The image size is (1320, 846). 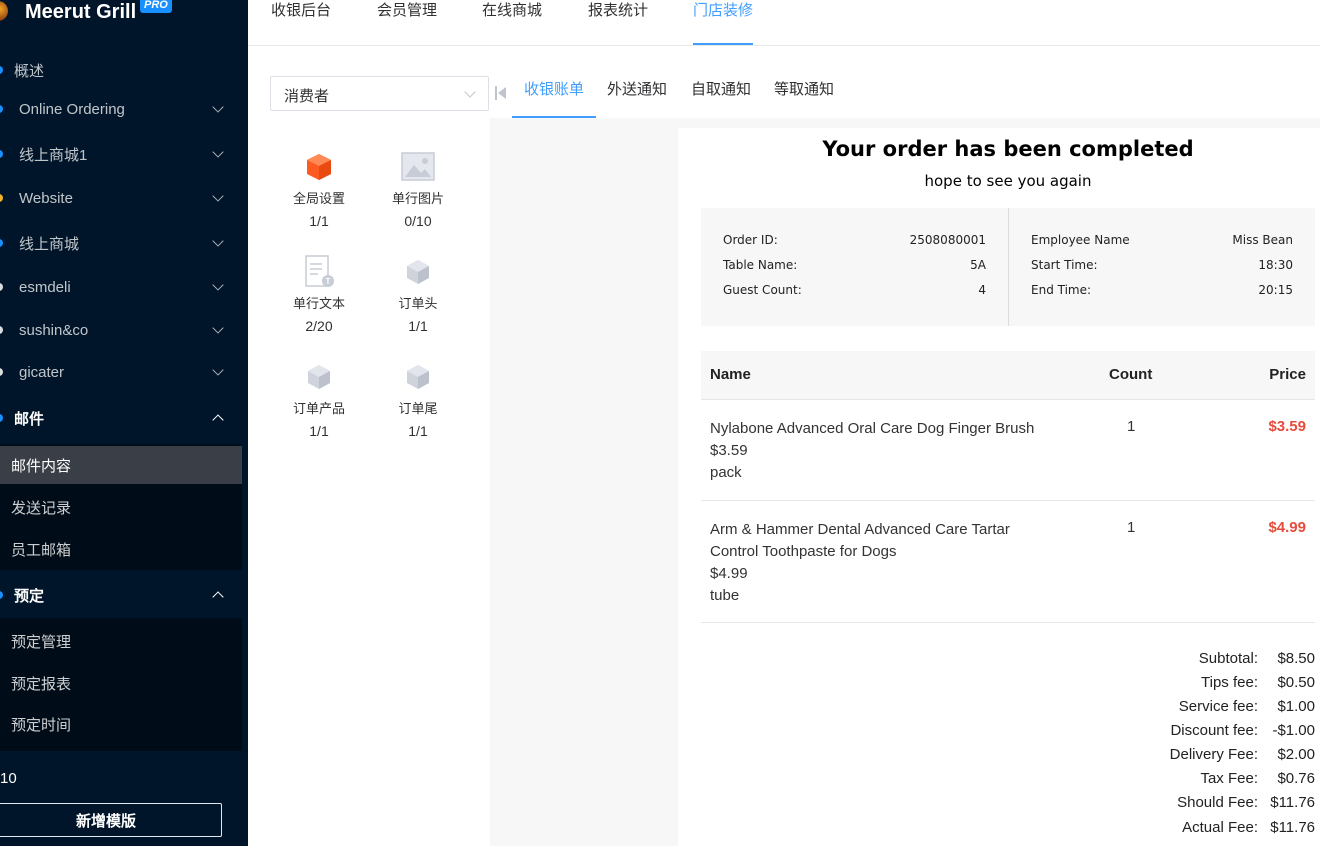 I want to click on guest-count-value: 4, so click(x=982, y=290).